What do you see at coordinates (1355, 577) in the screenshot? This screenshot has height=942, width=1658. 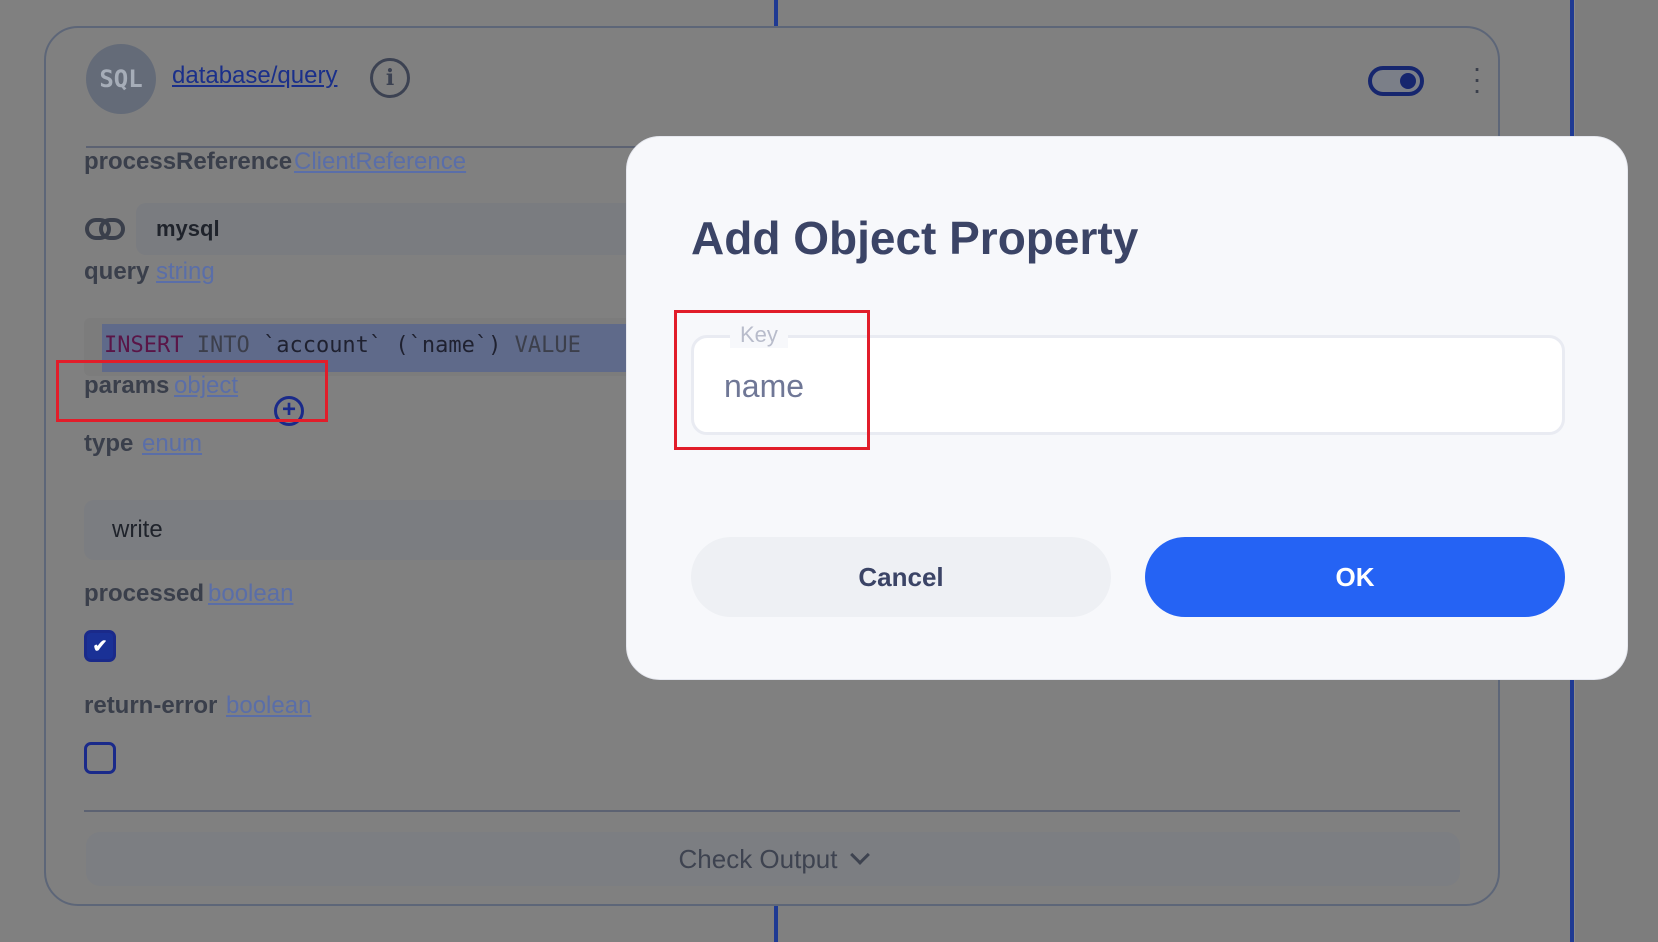 I see `ok-button: OK` at bounding box center [1355, 577].